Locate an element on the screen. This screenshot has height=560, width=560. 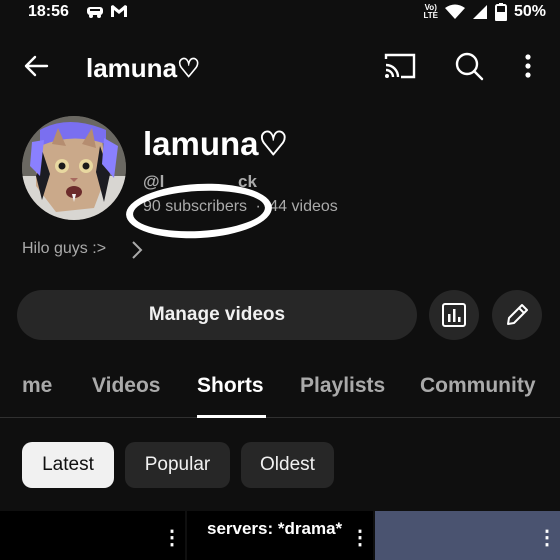
signal-icon is located at coordinates (479, 12).